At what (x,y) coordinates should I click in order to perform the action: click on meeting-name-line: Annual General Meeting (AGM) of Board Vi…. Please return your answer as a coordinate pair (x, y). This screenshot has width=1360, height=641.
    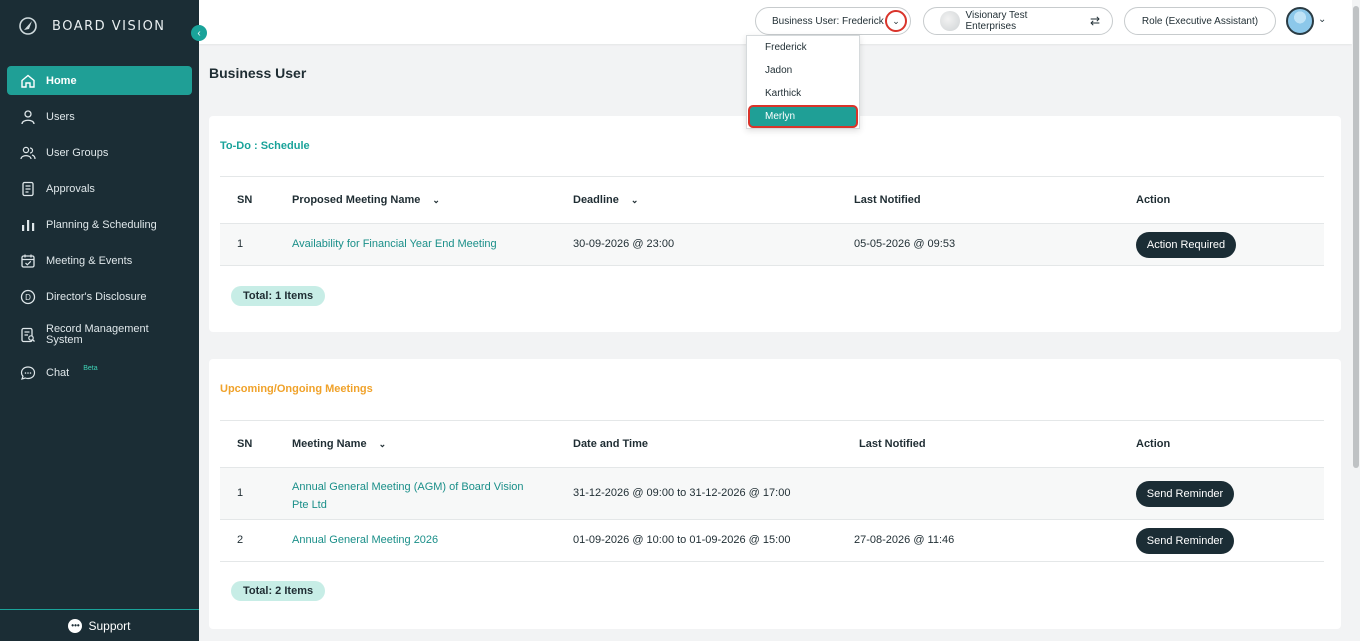
    Looking at the image, I should click on (408, 487).